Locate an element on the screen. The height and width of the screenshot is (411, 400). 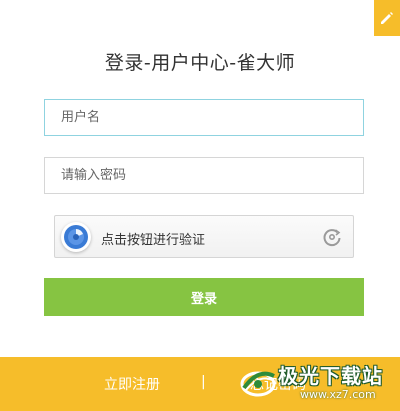
page-title: 登录-用户中心-雀大师 is located at coordinates (200, 63).